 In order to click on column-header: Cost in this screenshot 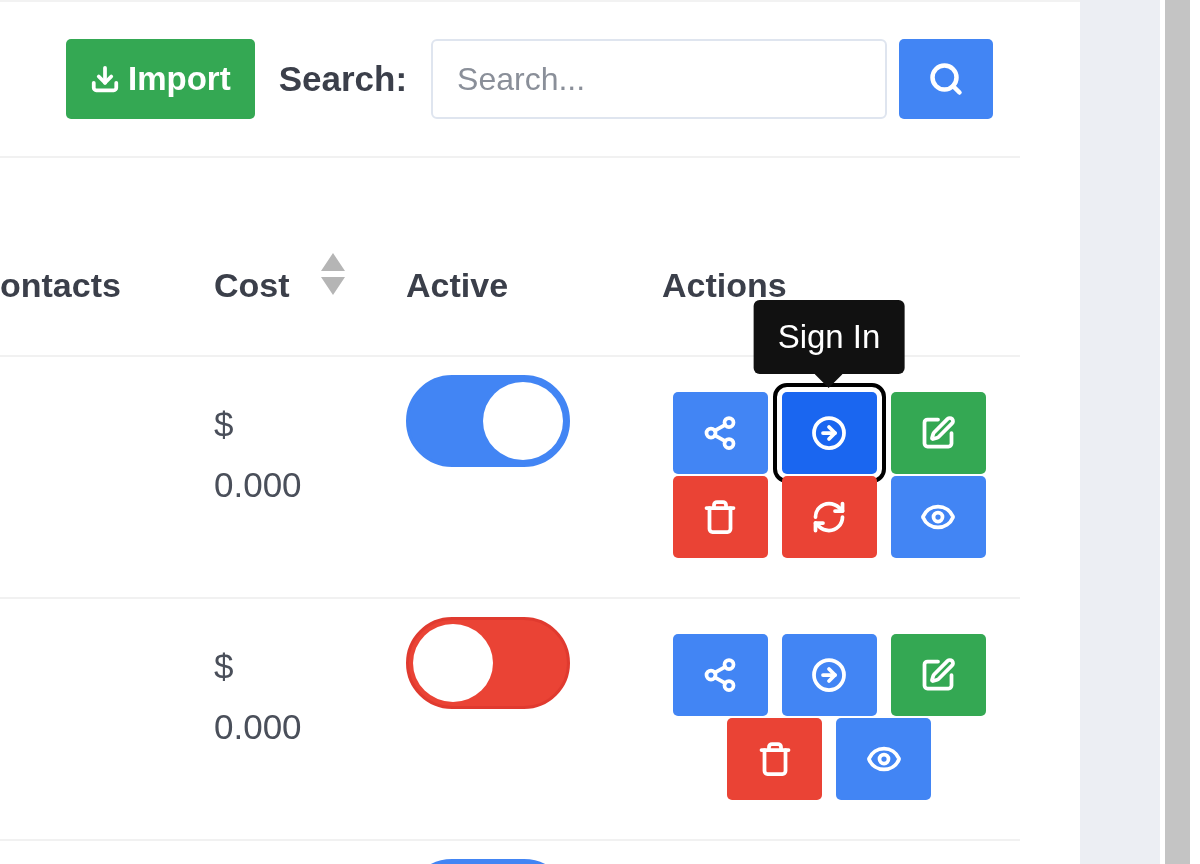, I will do `click(252, 285)`.